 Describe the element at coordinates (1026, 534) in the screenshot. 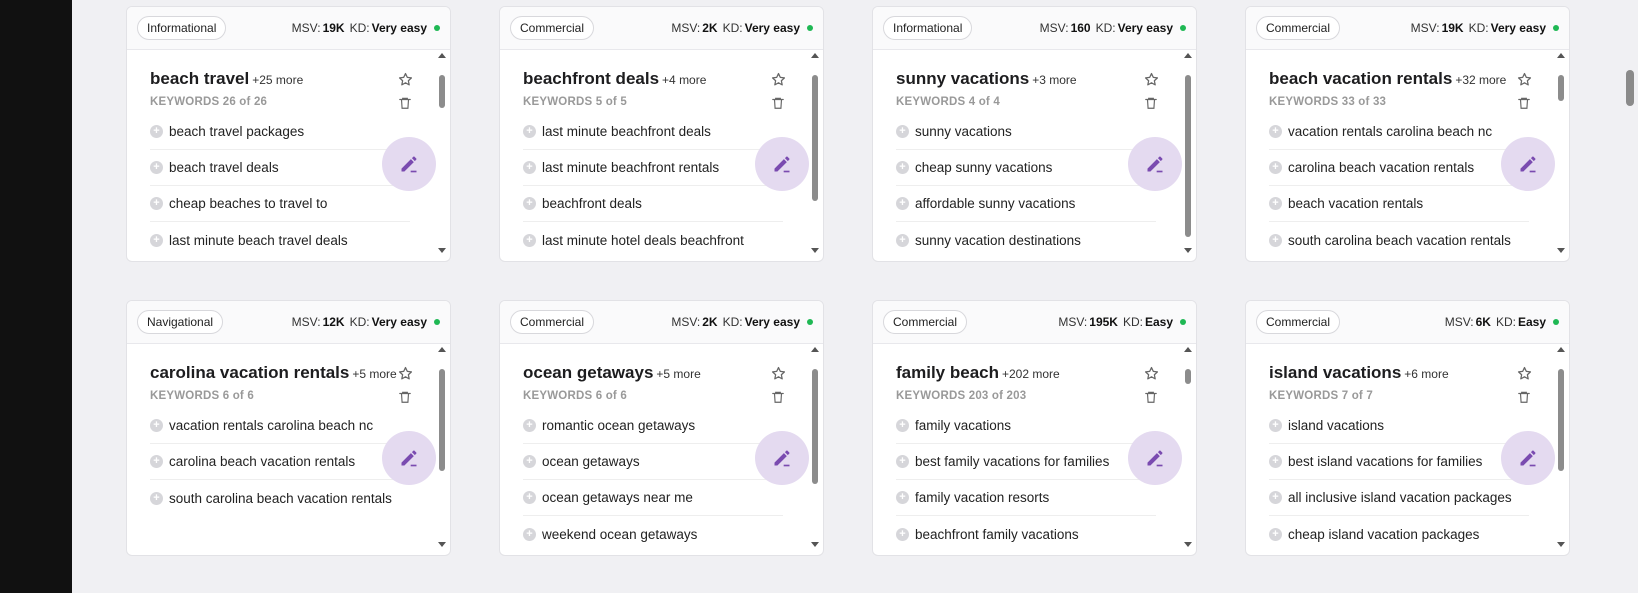

I see `keyword-item: + beachfront family vacations` at that location.